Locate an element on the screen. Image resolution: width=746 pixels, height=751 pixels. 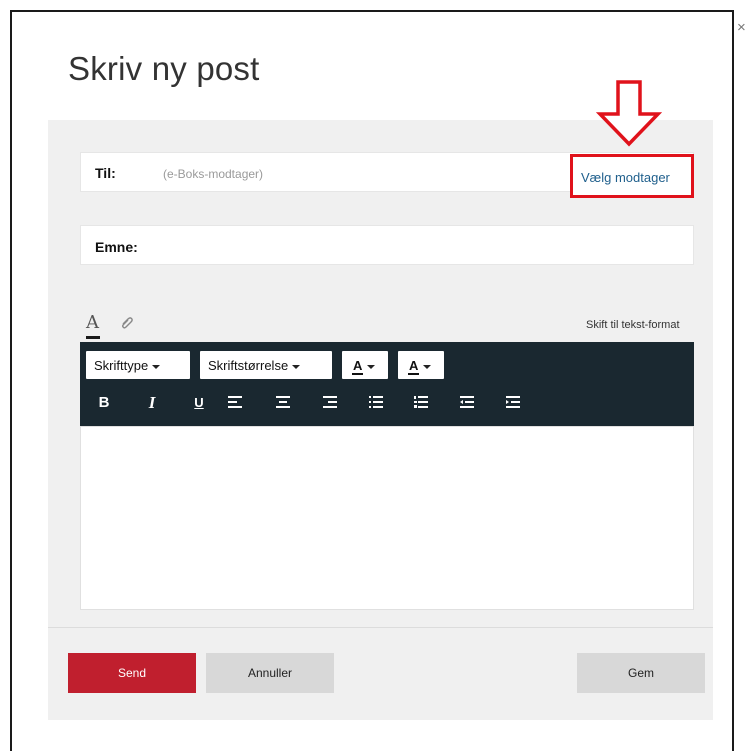
highlight-color-letter: A is located at coordinates (414, 366).